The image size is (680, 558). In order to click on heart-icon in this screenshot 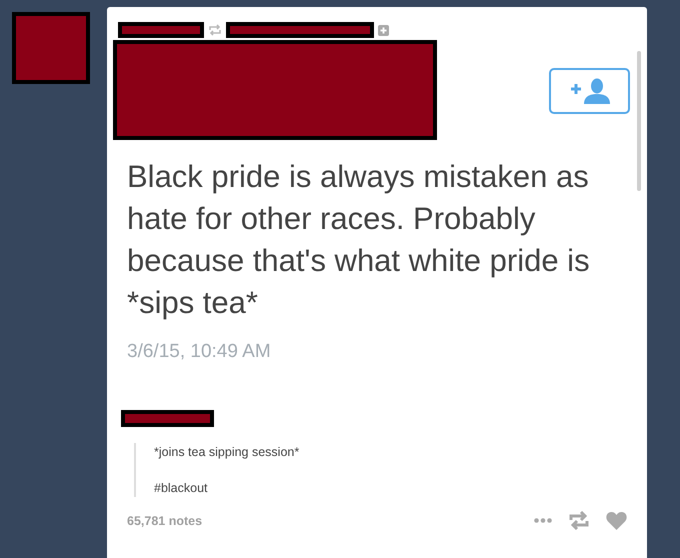, I will do `click(616, 520)`.